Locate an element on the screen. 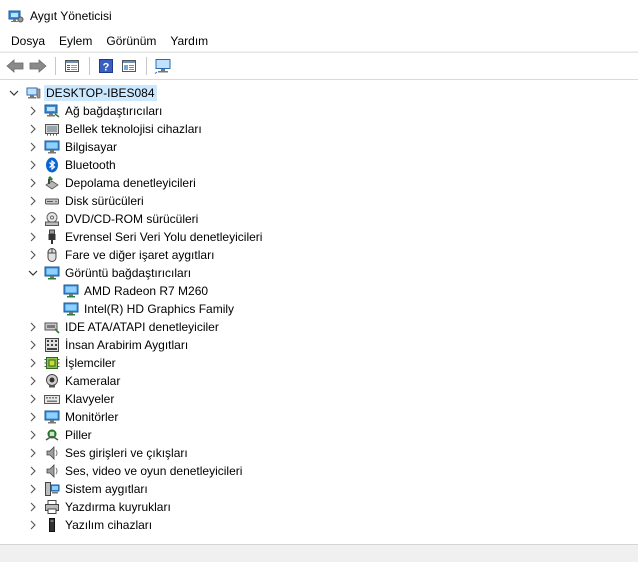  tree-item-label: Fare ve diğer işaret aygıtları is located at coordinates (140, 255).